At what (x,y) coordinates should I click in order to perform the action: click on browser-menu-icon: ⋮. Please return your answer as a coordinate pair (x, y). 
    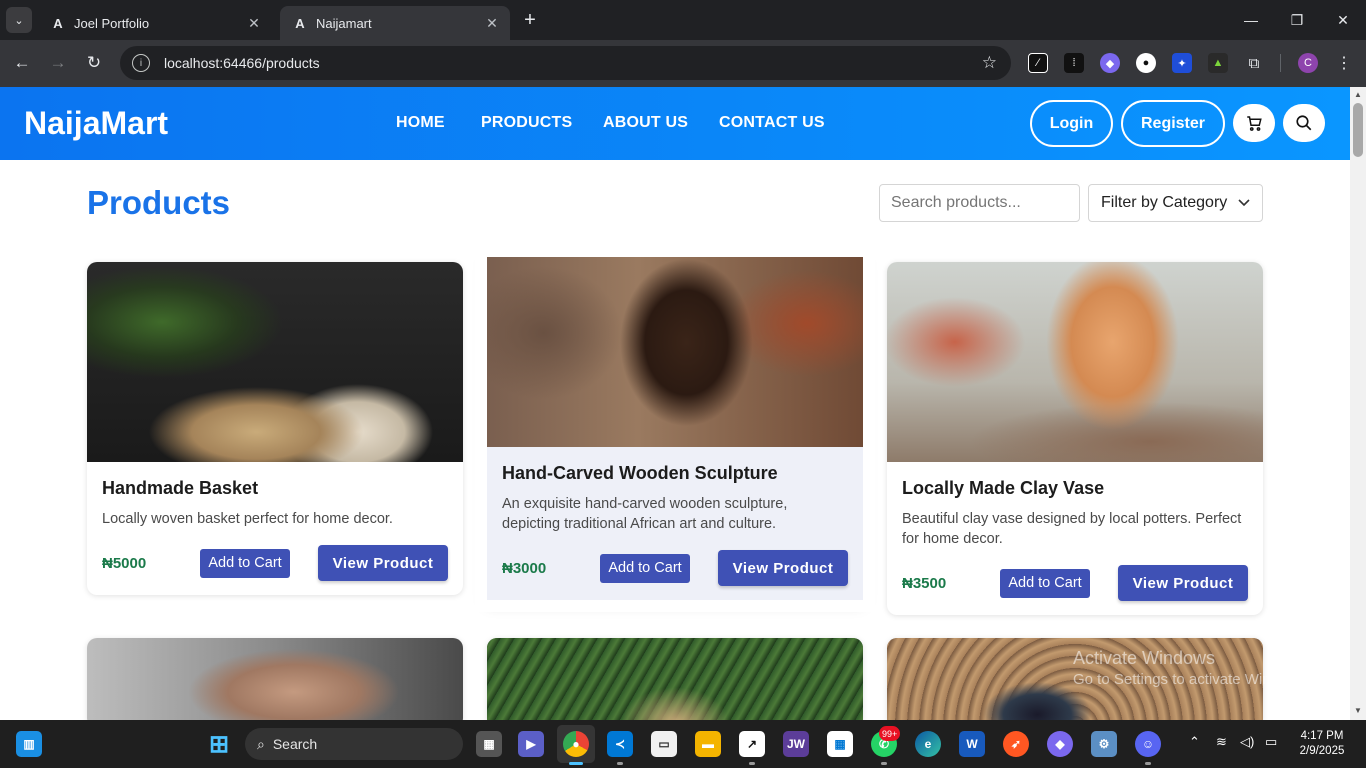
    Looking at the image, I should click on (1344, 63).